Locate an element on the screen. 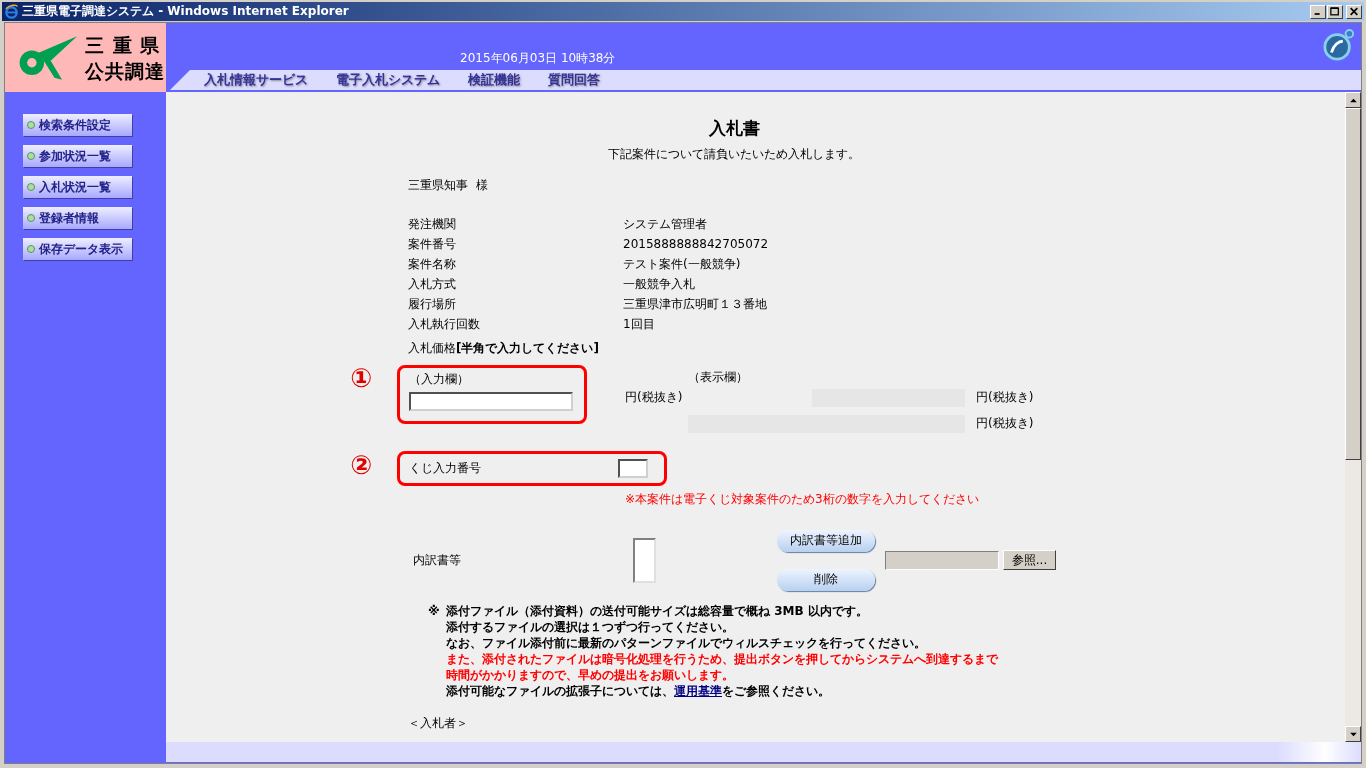  addressee-text: 三重県知事 様 is located at coordinates (448, 185).